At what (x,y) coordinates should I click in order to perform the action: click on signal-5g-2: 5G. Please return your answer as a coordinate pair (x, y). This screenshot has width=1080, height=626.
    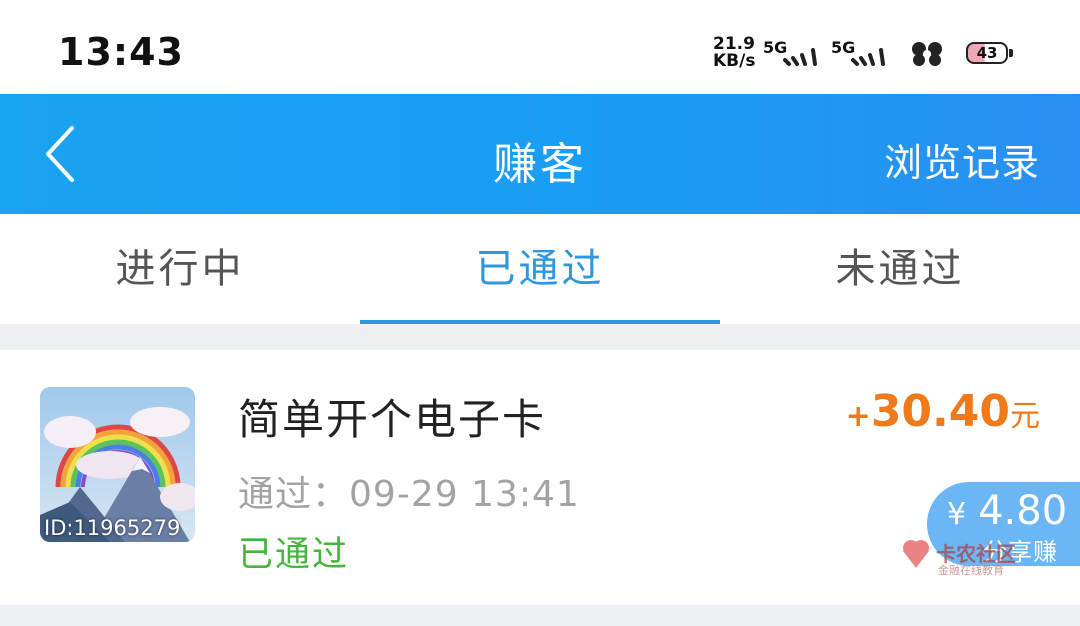
    Looking at the image, I should click on (862, 53).